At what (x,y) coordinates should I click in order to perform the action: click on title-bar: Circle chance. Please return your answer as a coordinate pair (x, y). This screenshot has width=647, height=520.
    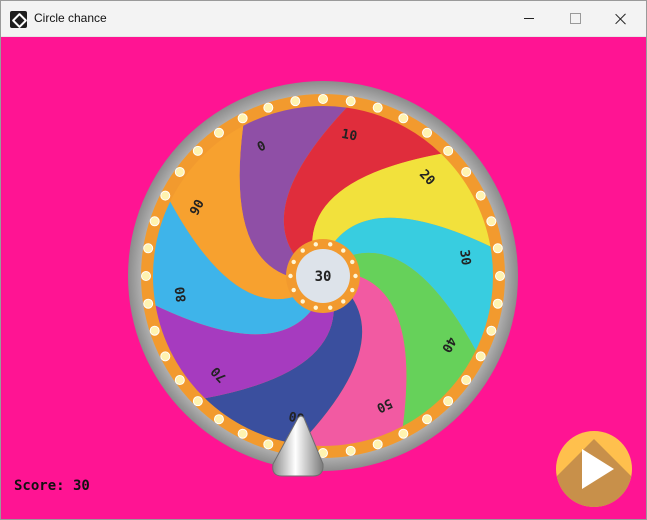
    Looking at the image, I should click on (323, 19).